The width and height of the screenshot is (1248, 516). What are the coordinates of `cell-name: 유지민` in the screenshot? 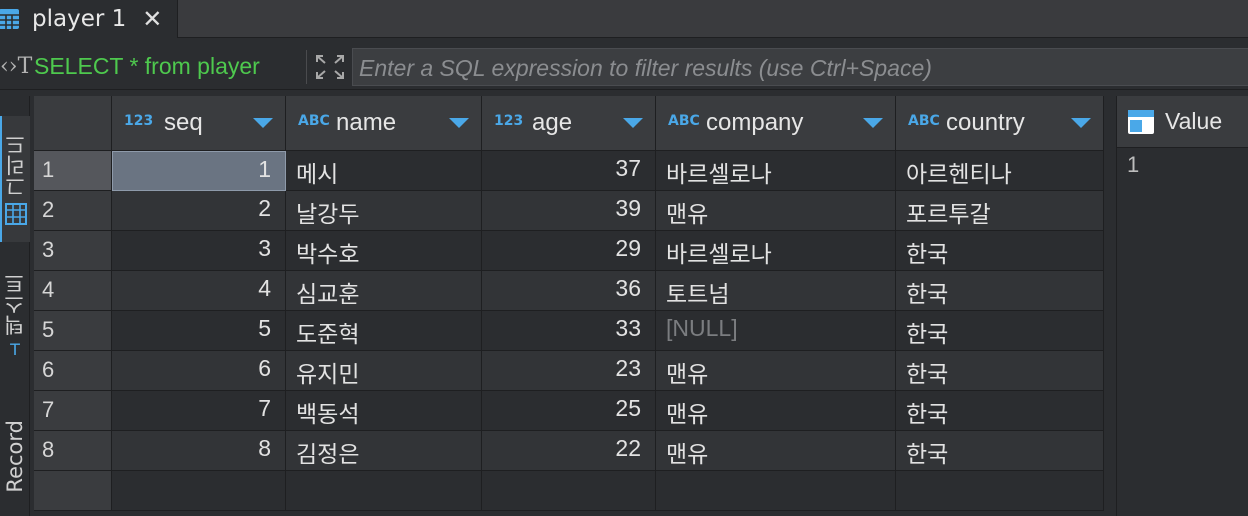 It's located at (384, 371).